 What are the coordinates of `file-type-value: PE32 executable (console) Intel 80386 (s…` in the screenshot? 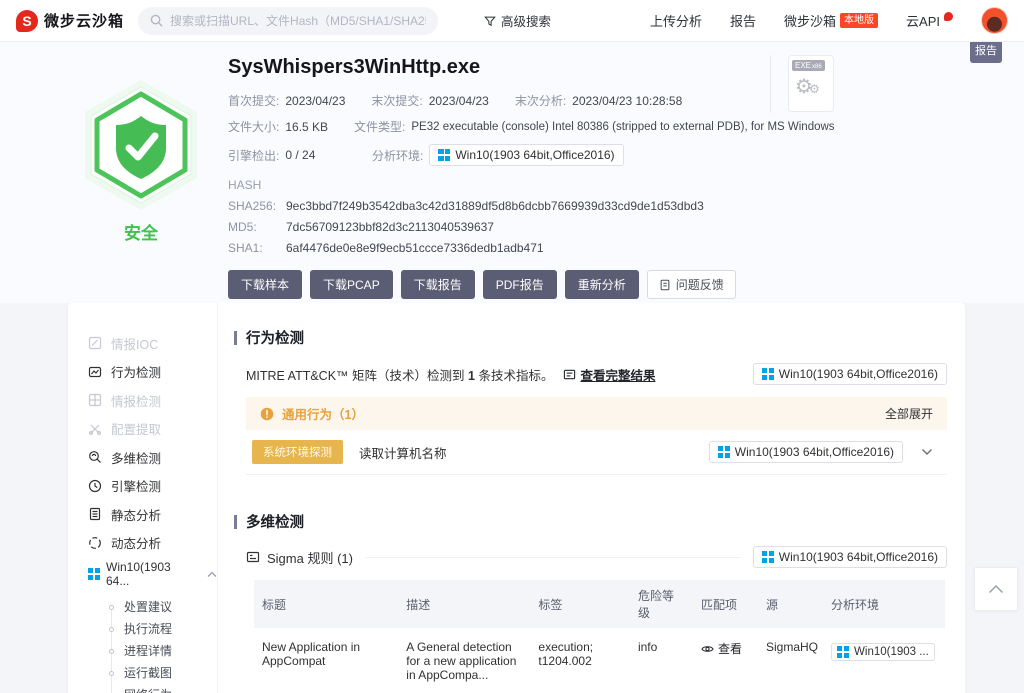 It's located at (623, 126).